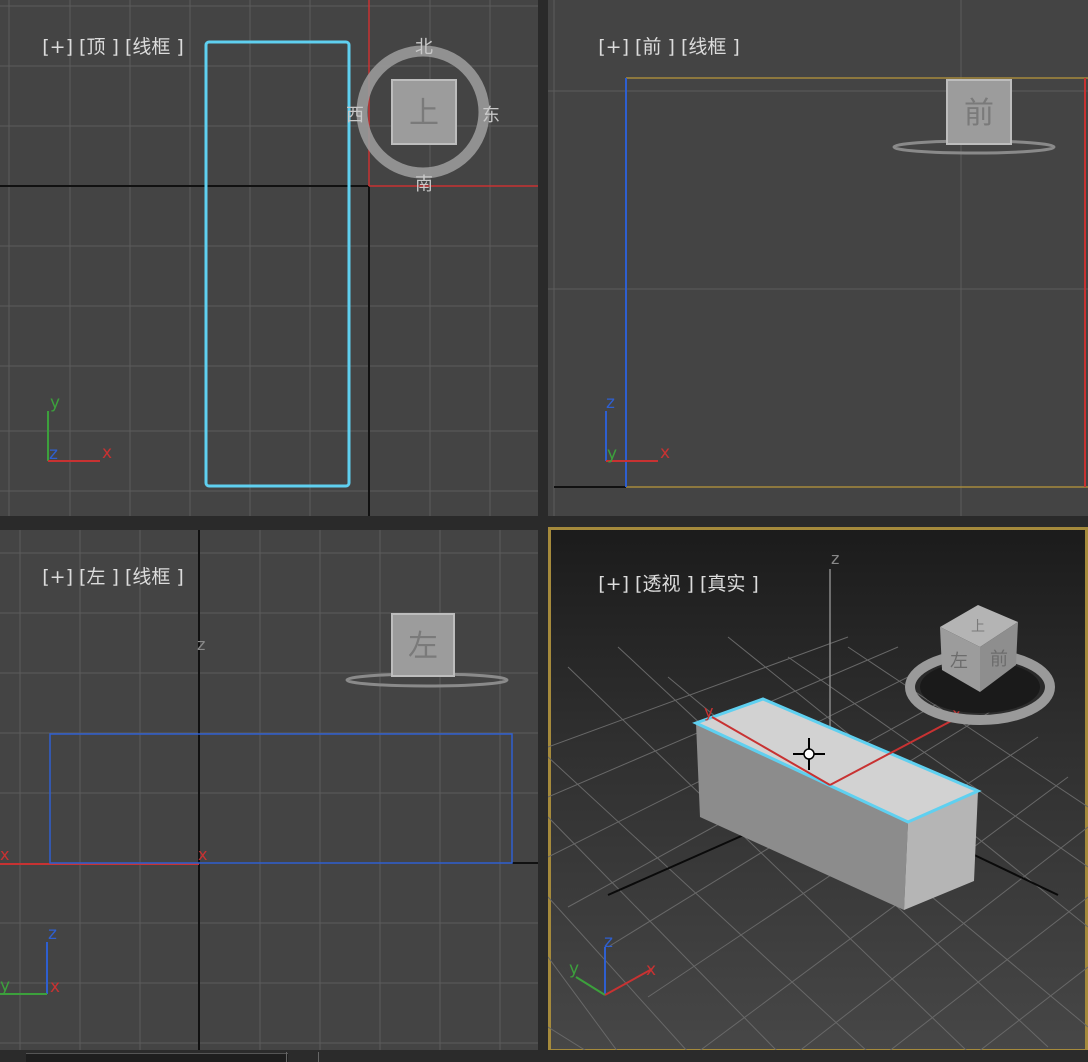  I want to click on viewcube-face-front: 前, so click(999, 659).